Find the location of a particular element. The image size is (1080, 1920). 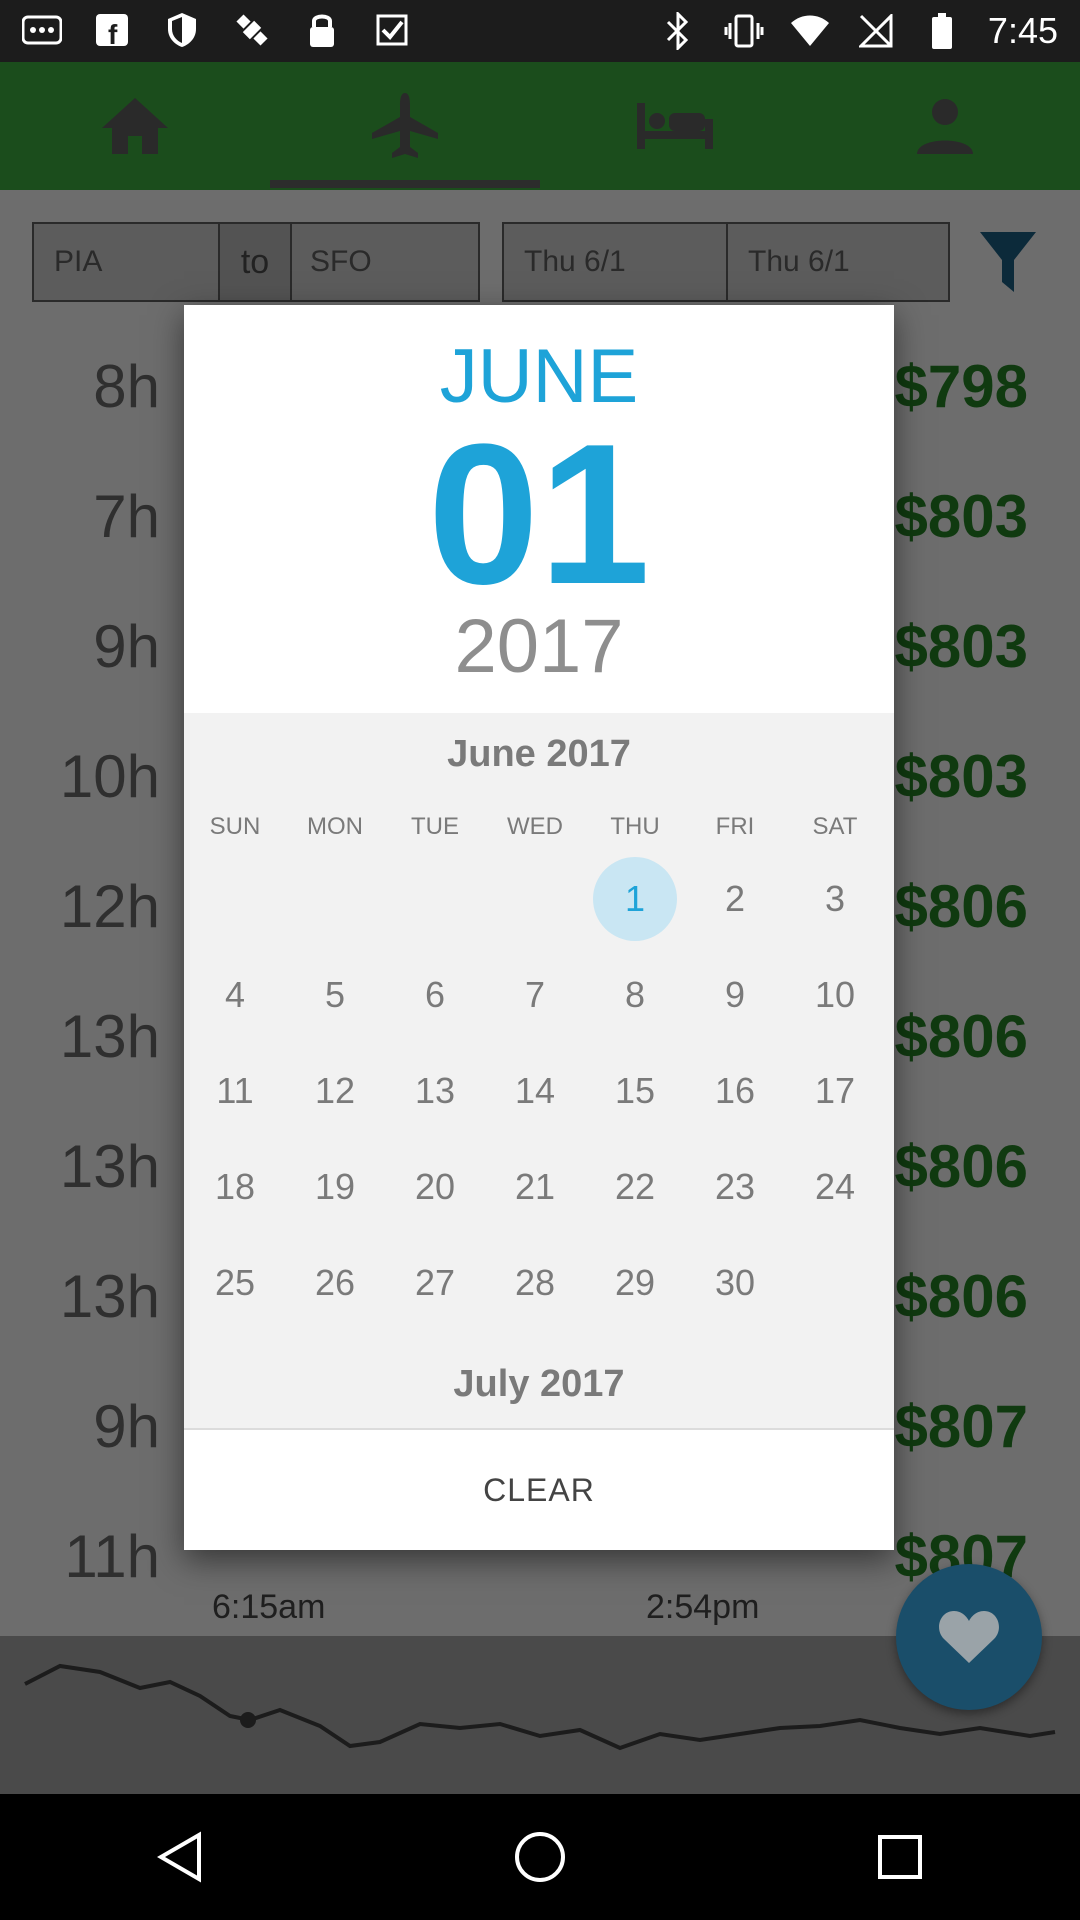

top-nav is located at coordinates (540, 126).